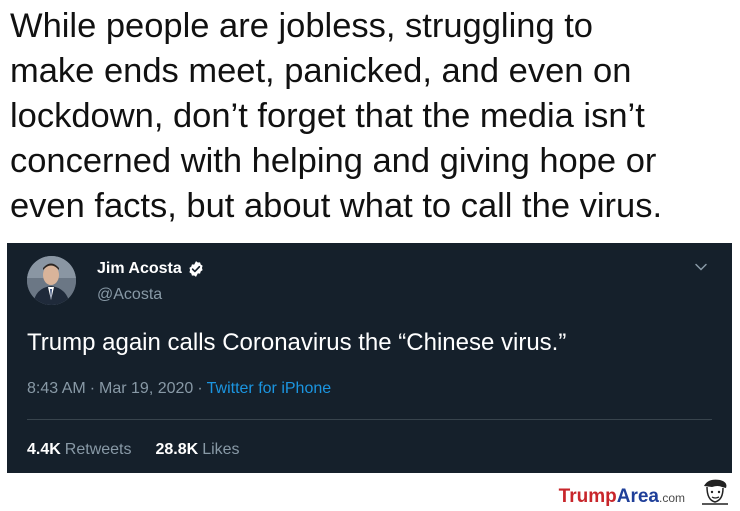  Describe the element at coordinates (301, 26) in the screenshot. I see `caption-line: While people are jobless, struggling to` at that location.